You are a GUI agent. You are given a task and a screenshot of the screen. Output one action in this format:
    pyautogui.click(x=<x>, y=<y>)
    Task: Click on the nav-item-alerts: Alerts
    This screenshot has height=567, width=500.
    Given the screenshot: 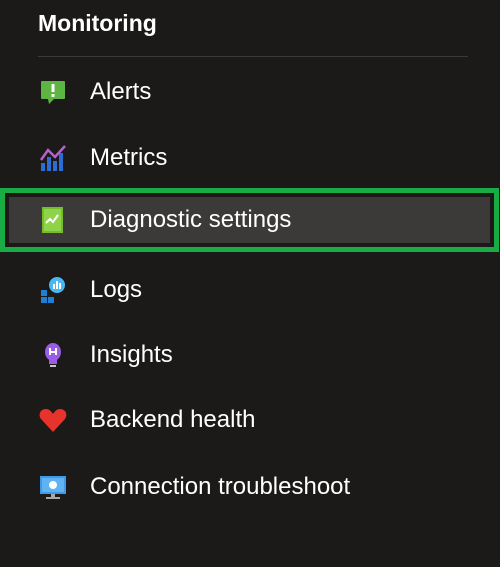 What is the action you would take?
    pyautogui.click(x=250, y=92)
    